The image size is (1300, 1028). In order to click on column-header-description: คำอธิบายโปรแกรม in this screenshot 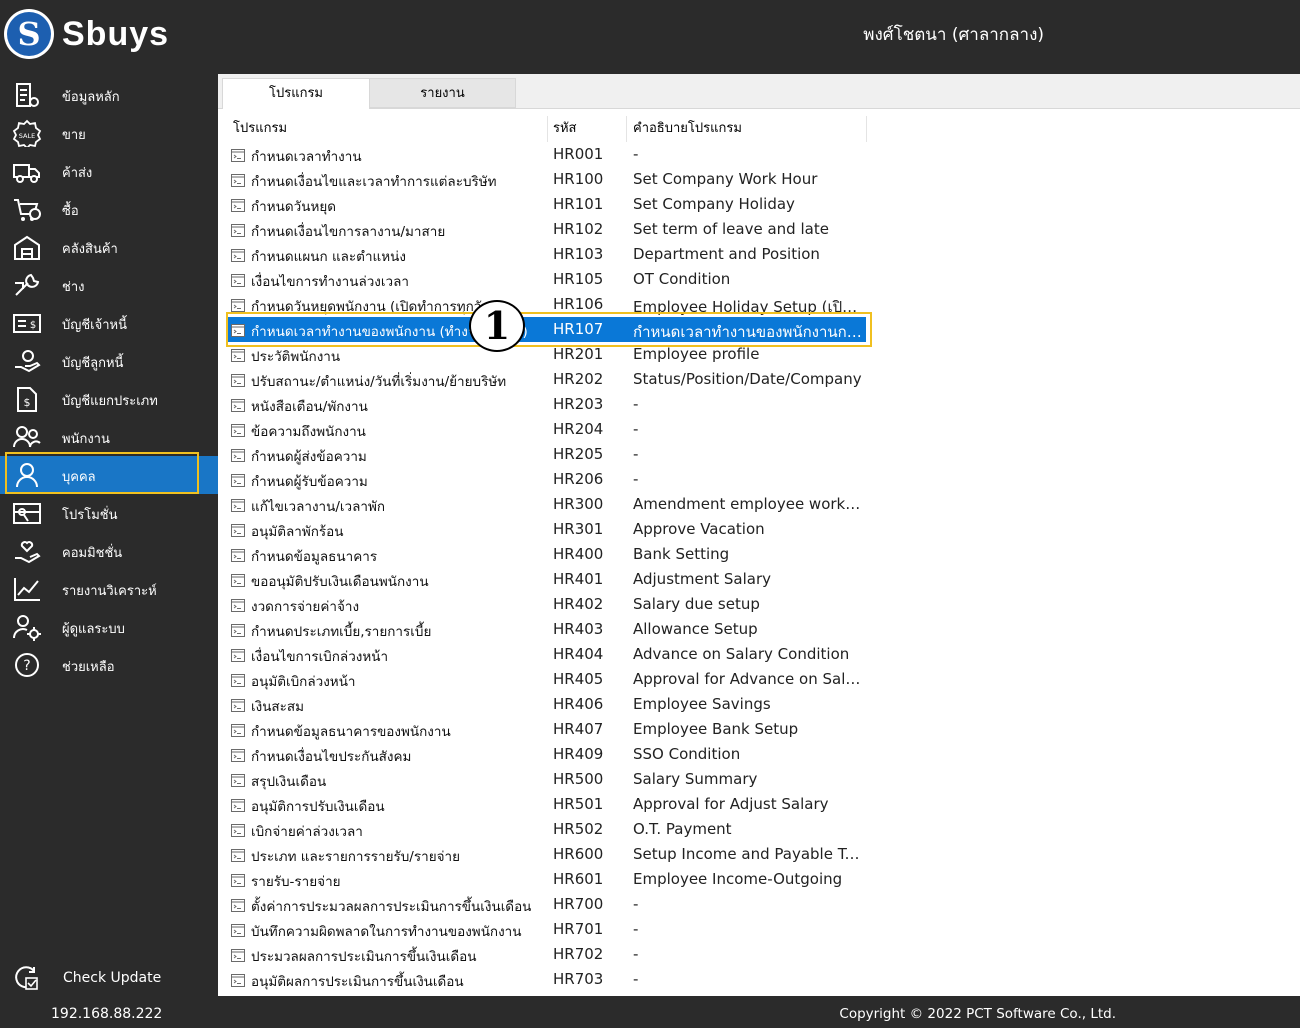, I will do `click(687, 129)`.